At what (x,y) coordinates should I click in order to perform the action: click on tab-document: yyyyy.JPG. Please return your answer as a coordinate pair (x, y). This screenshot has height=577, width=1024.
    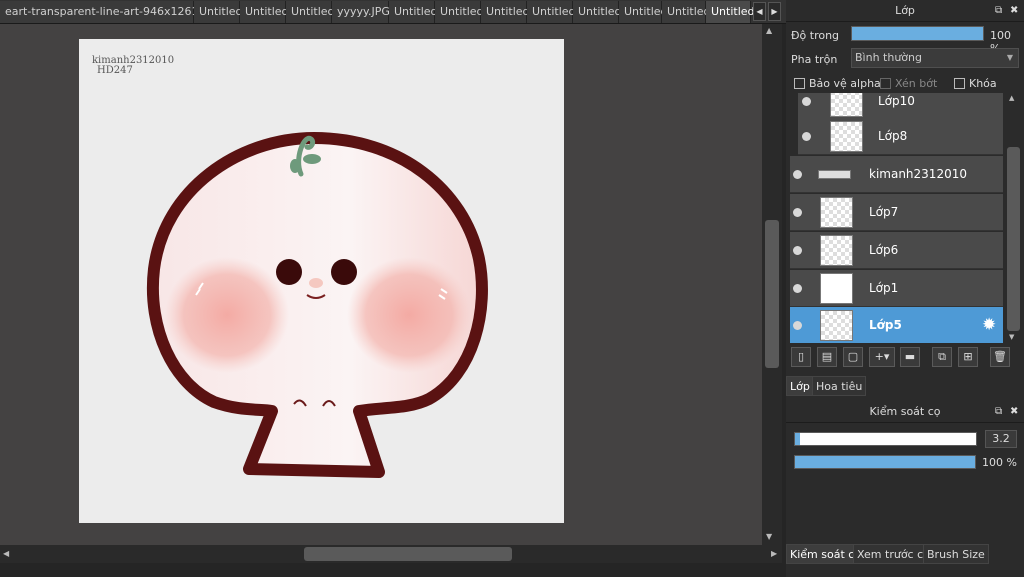
    Looking at the image, I should click on (361, 12).